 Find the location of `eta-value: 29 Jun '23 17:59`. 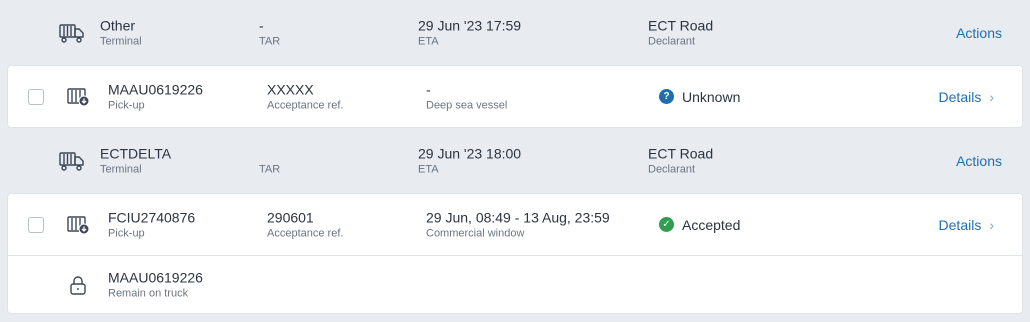

eta-value: 29 Jun '23 17:59 is located at coordinates (470, 25).